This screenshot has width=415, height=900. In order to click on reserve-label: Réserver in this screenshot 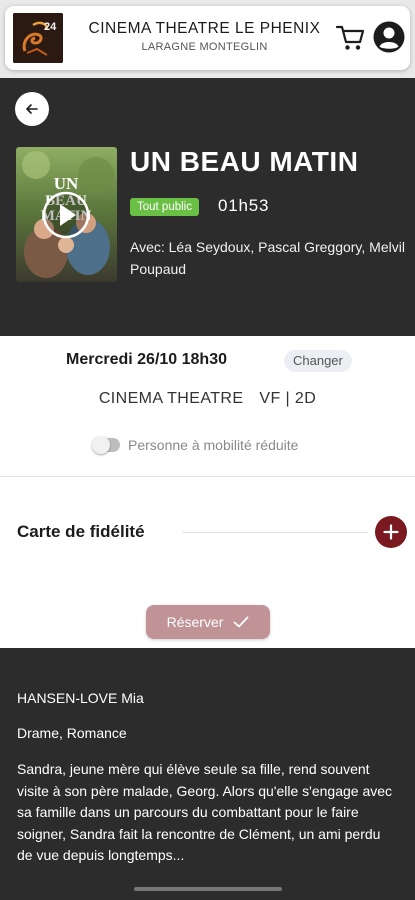, I will do `click(195, 622)`.